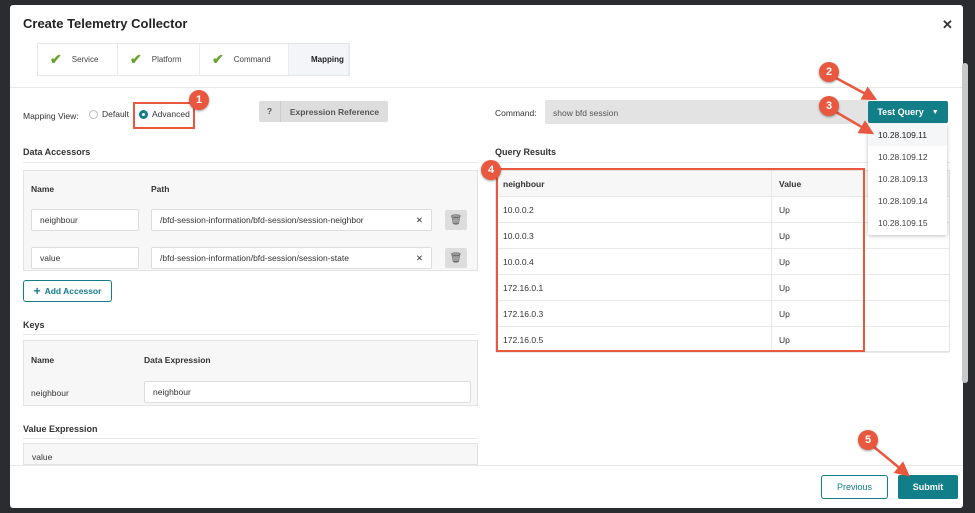  I want to click on annotation-badge: 3, so click(829, 106).